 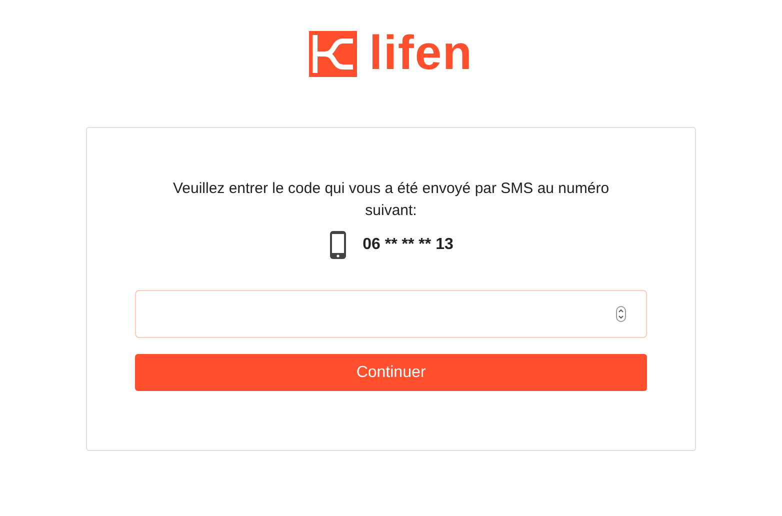 I want to click on spinner-icon, so click(x=621, y=314).